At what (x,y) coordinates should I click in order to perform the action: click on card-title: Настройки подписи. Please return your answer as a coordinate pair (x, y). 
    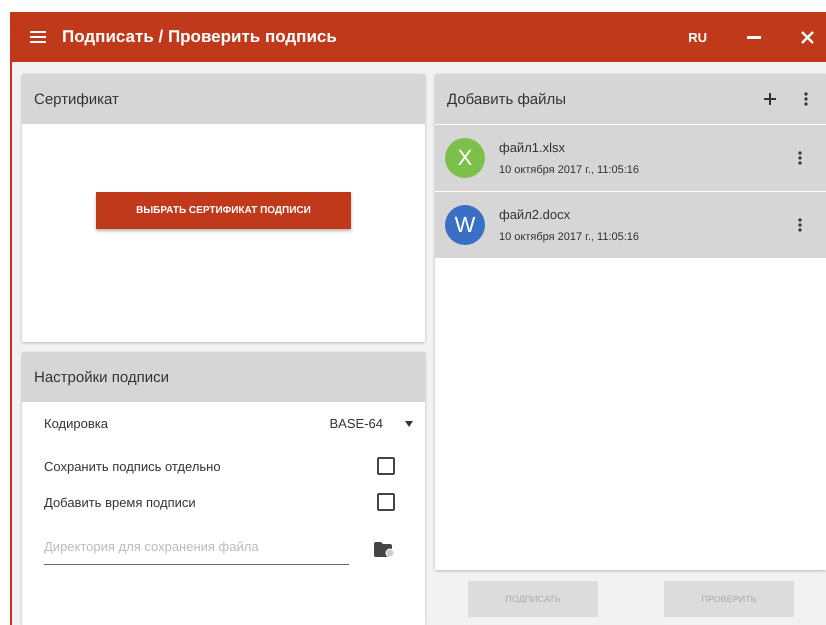
    Looking at the image, I should click on (101, 377).